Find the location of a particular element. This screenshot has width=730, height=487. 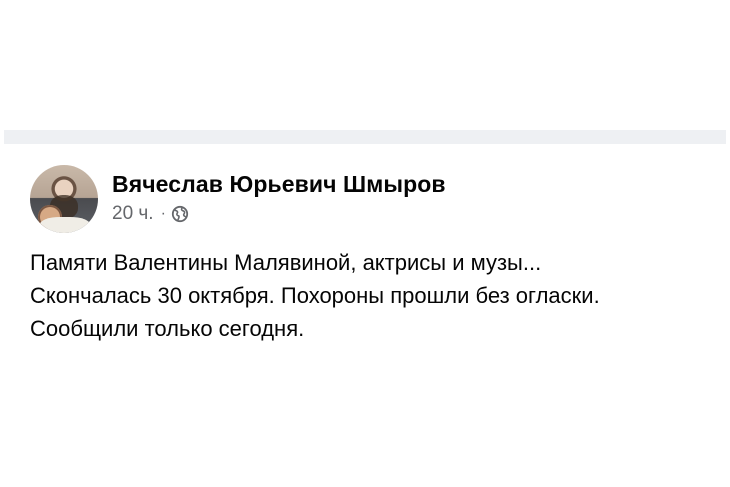

feed-divider is located at coordinates (365, 137).